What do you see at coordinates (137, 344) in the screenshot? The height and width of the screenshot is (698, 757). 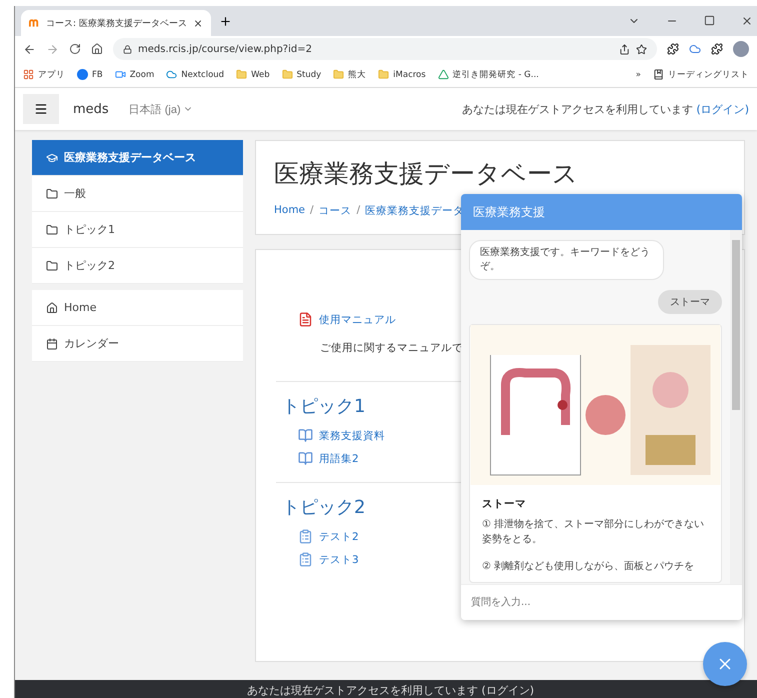 I see `sidebar-item: カレンダー` at bounding box center [137, 344].